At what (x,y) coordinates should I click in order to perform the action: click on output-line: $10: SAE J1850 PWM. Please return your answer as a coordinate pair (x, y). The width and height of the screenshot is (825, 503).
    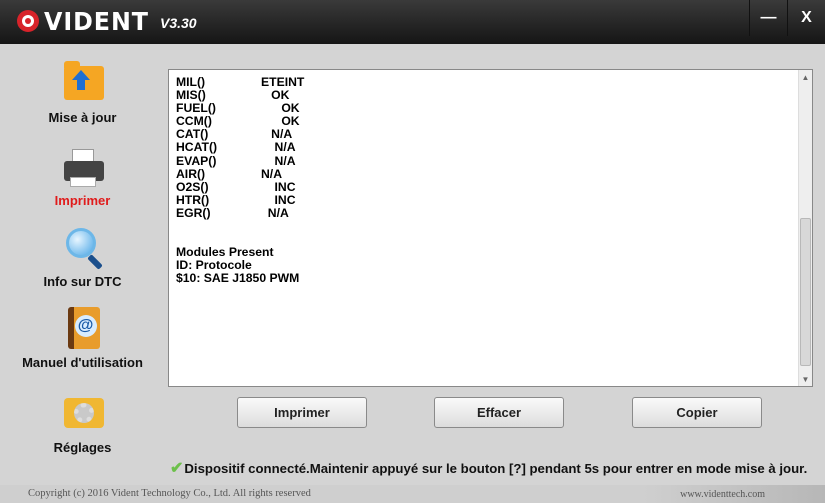
    Looking at the image, I should click on (240, 278).